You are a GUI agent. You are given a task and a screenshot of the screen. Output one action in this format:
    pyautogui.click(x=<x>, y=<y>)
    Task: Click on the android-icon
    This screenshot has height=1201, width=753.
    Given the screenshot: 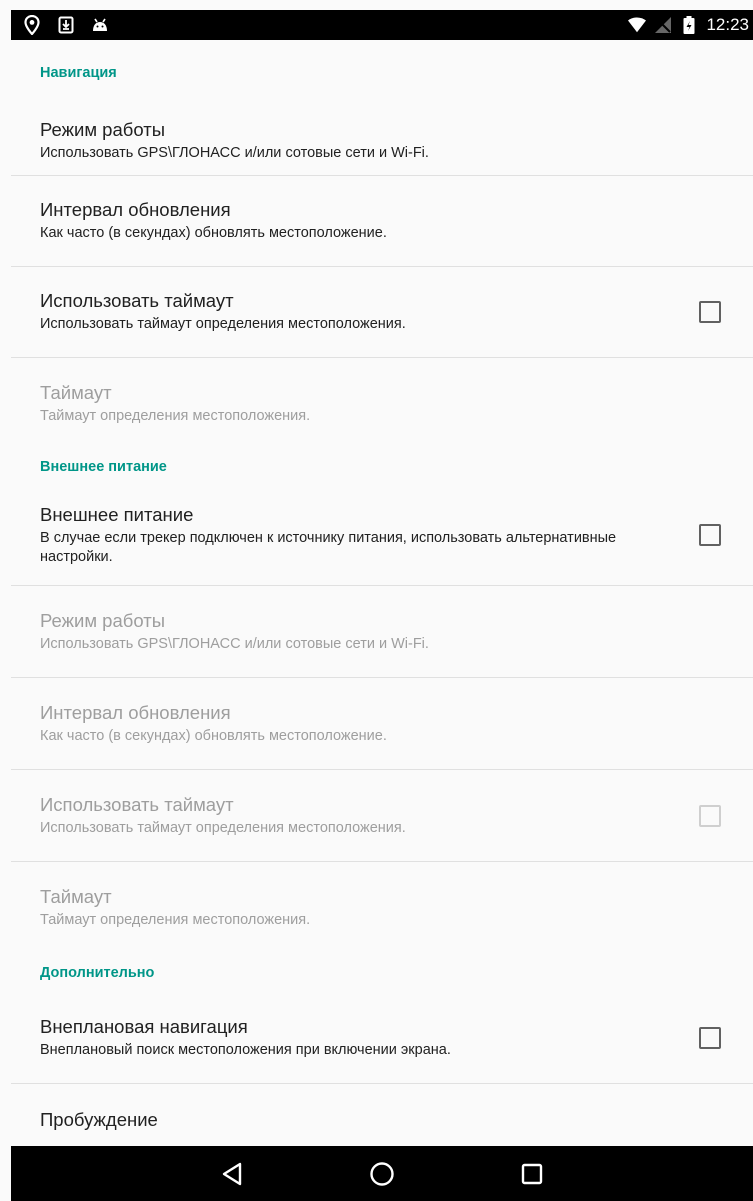 What is the action you would take?
    pyautogui.click(x=100, y=25)
    